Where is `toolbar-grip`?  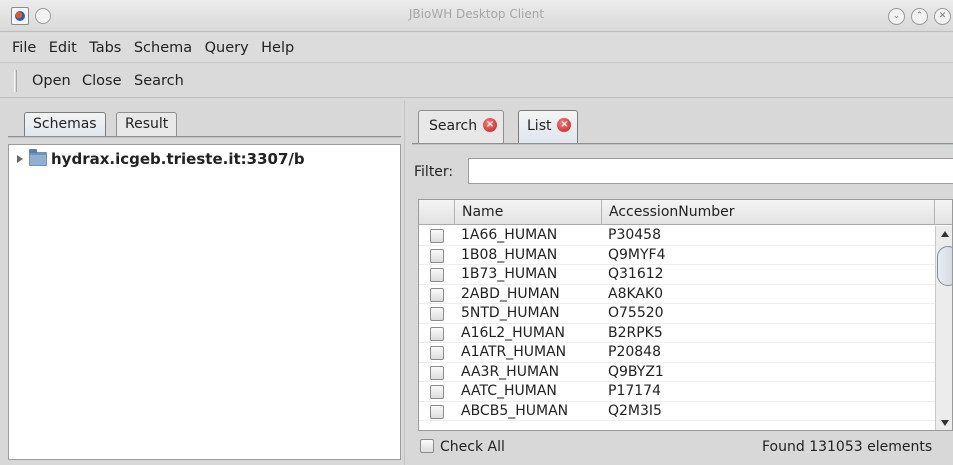
toolbar-grip is located at coordinates (15, 81).